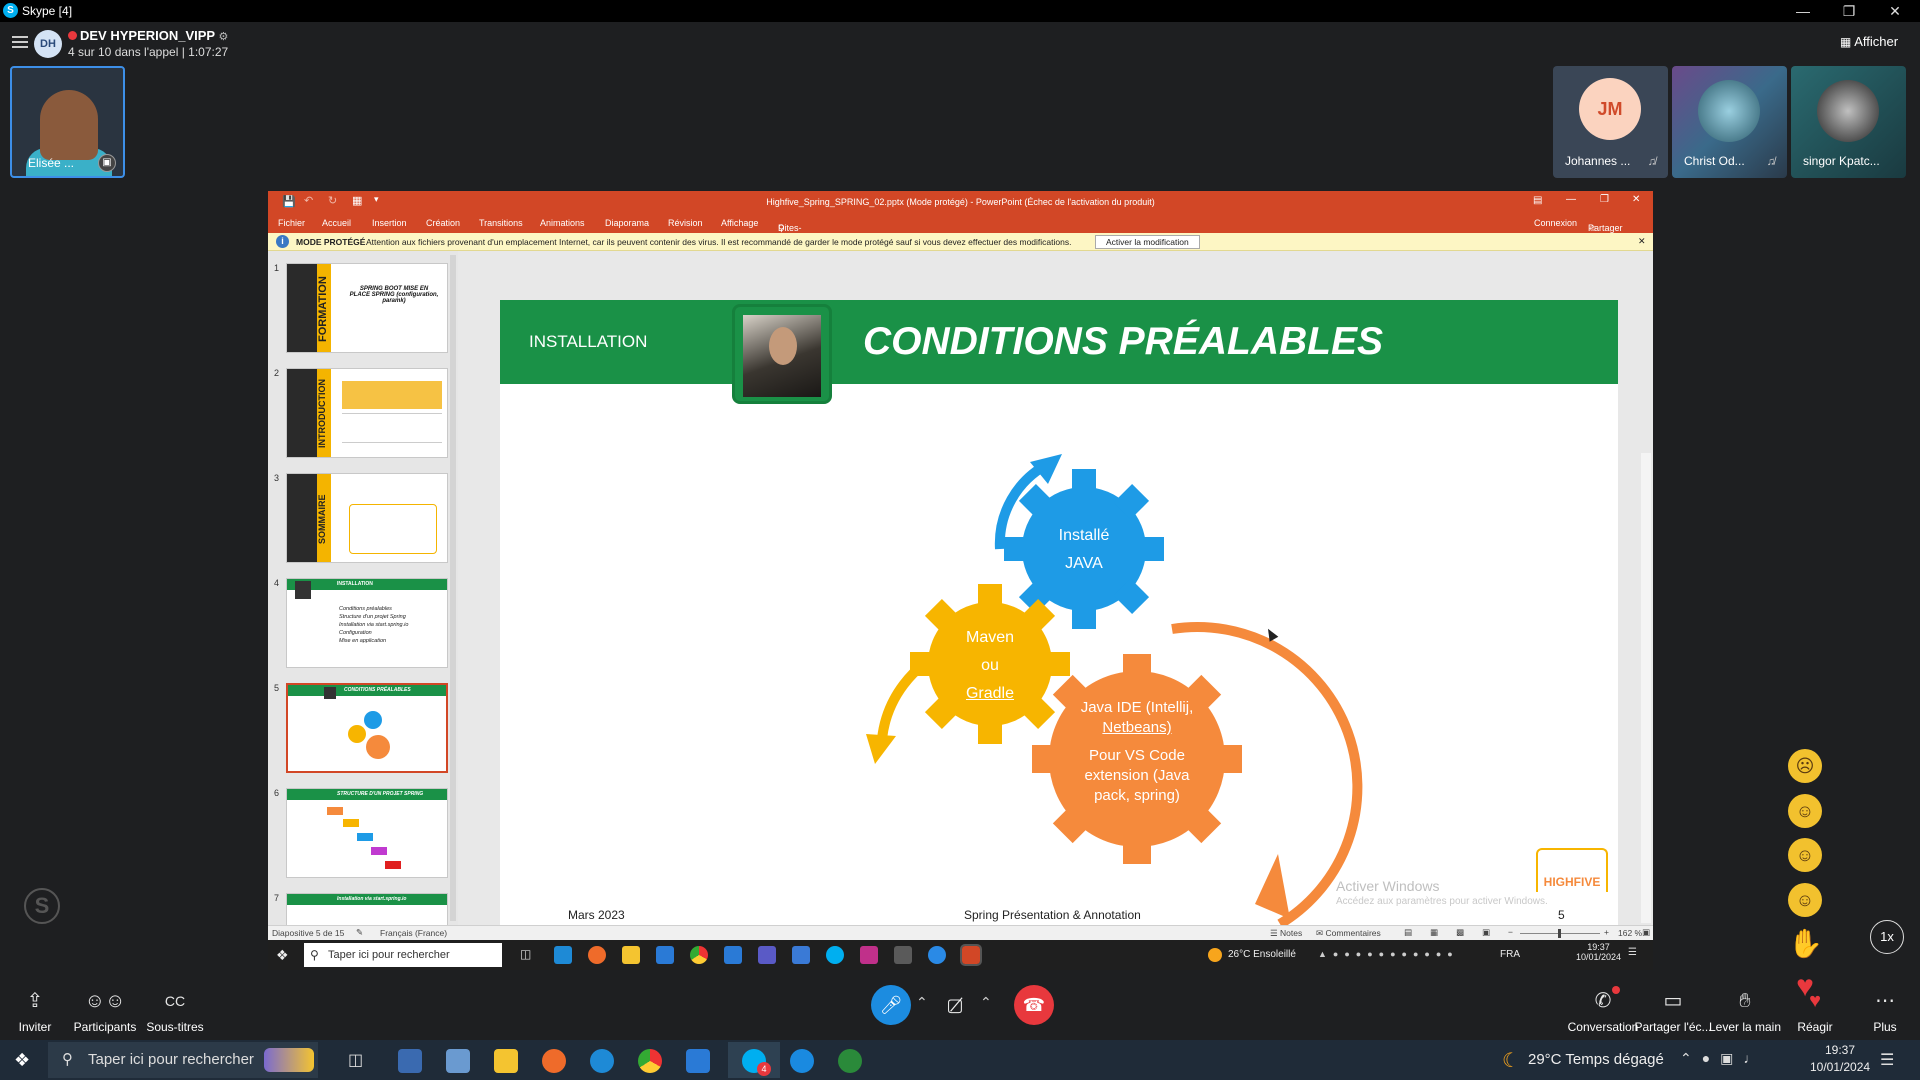 The height and width of the screenshot is (1080, 1920). I want to click on comments-button: ✉ Commentaires, so click(1348, 933).